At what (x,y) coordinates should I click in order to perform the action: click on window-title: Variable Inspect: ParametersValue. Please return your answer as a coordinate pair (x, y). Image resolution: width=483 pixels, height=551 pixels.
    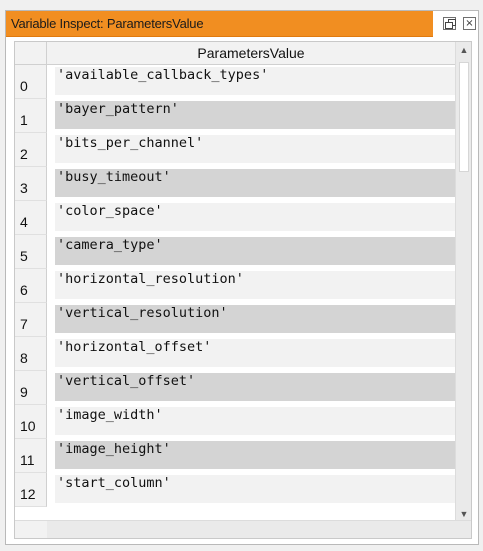
    Looking at the image, I should click on (107, 23).